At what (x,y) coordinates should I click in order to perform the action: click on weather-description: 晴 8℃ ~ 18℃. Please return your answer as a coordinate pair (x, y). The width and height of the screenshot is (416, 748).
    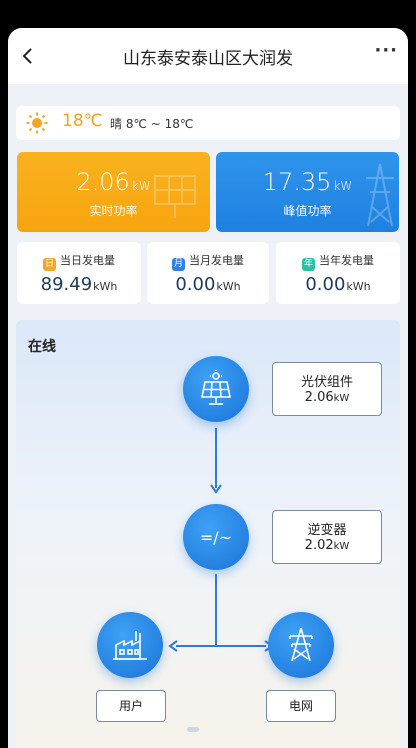
    Looking at the image, I should click on (152, 124).